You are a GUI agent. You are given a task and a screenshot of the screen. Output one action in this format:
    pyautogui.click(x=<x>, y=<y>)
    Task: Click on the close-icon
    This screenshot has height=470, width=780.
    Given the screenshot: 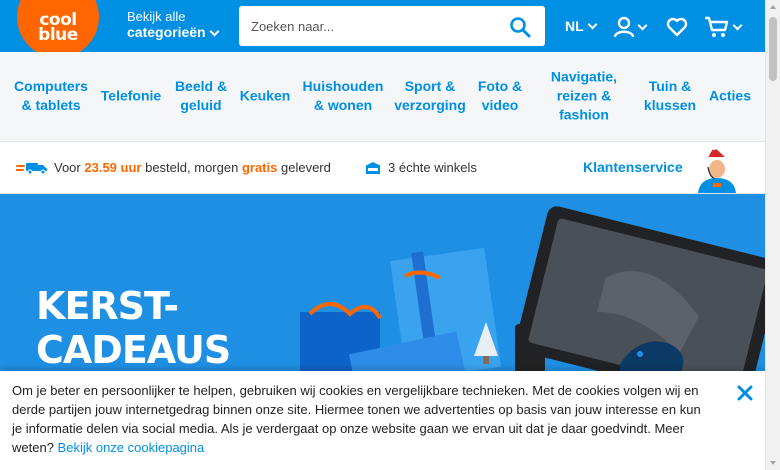 What is the action you would take?
    pyautogui.click(x=745, y=393)
    